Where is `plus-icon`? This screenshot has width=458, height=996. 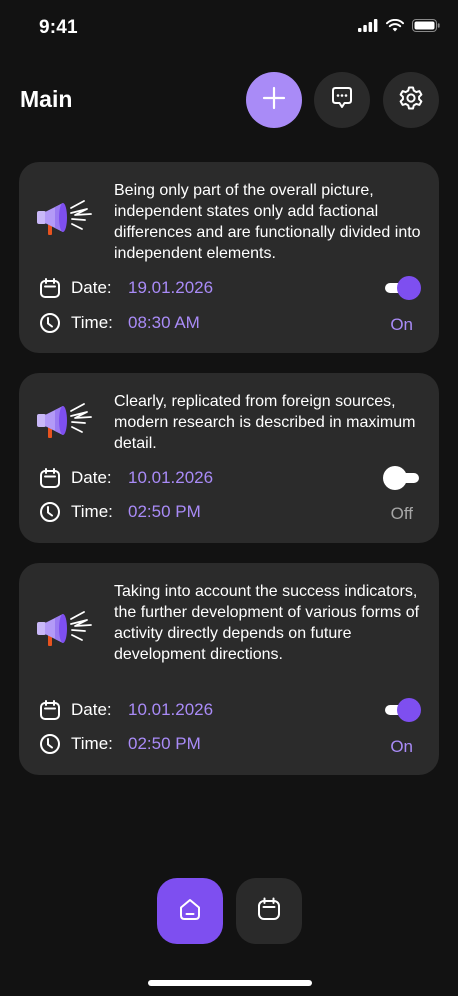
plus-icon is located at coordinates (274, 100).